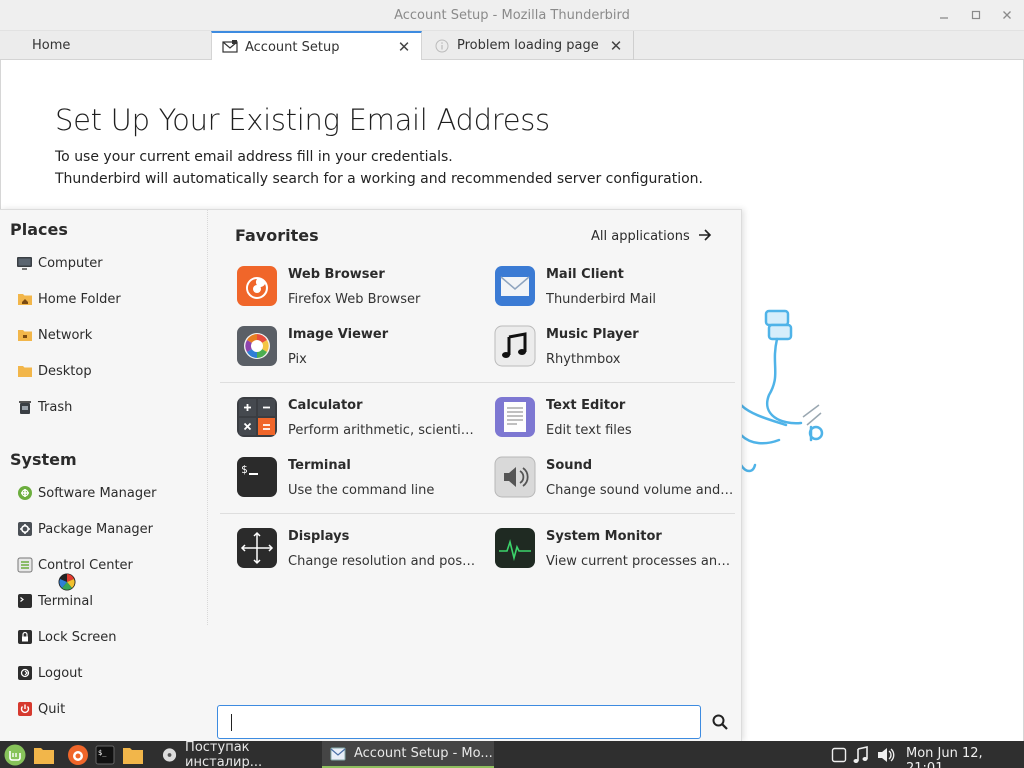  I want to click on text-caret, so click(231, 722).